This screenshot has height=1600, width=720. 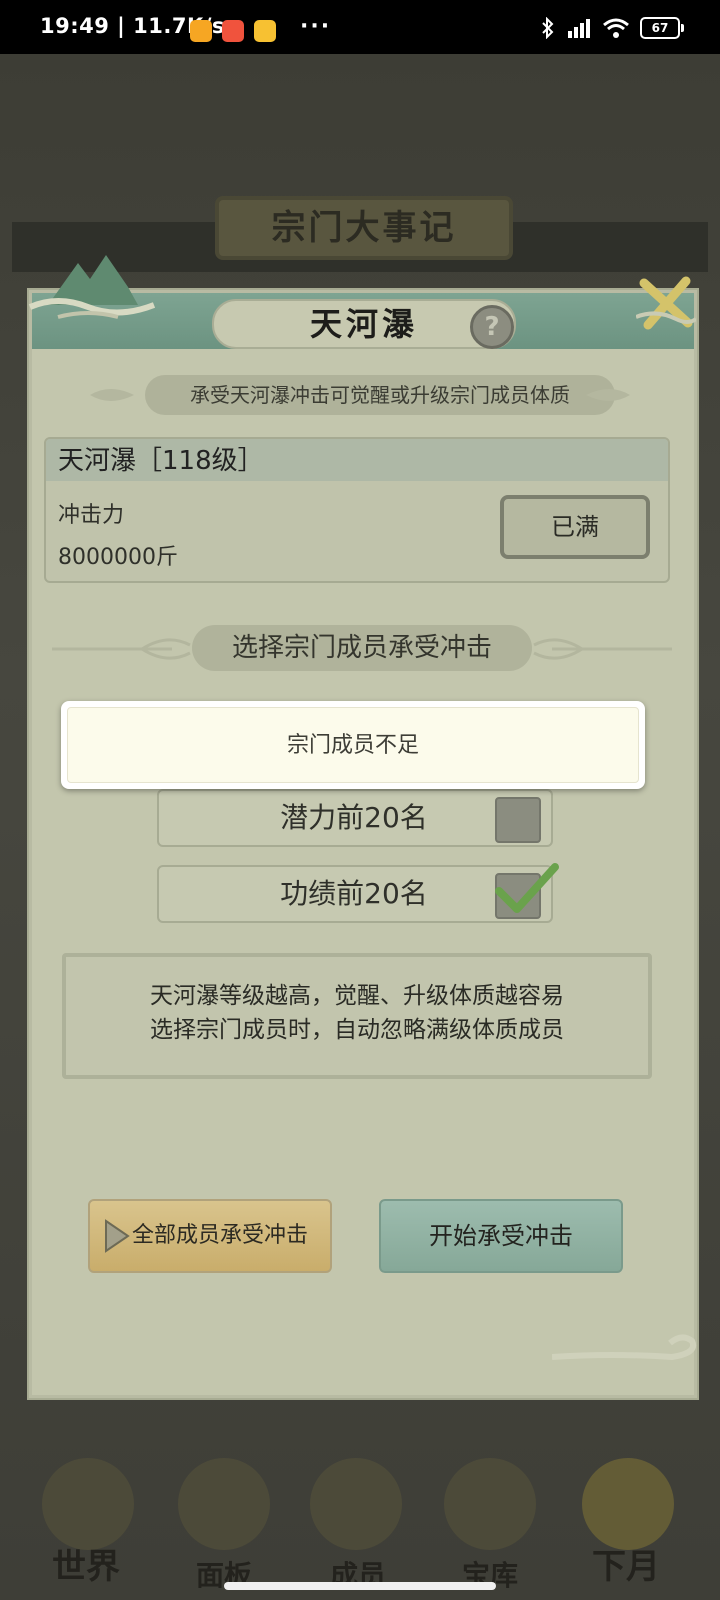 I want to click on treasury-nav-icon, so click(x=490, y=1504).